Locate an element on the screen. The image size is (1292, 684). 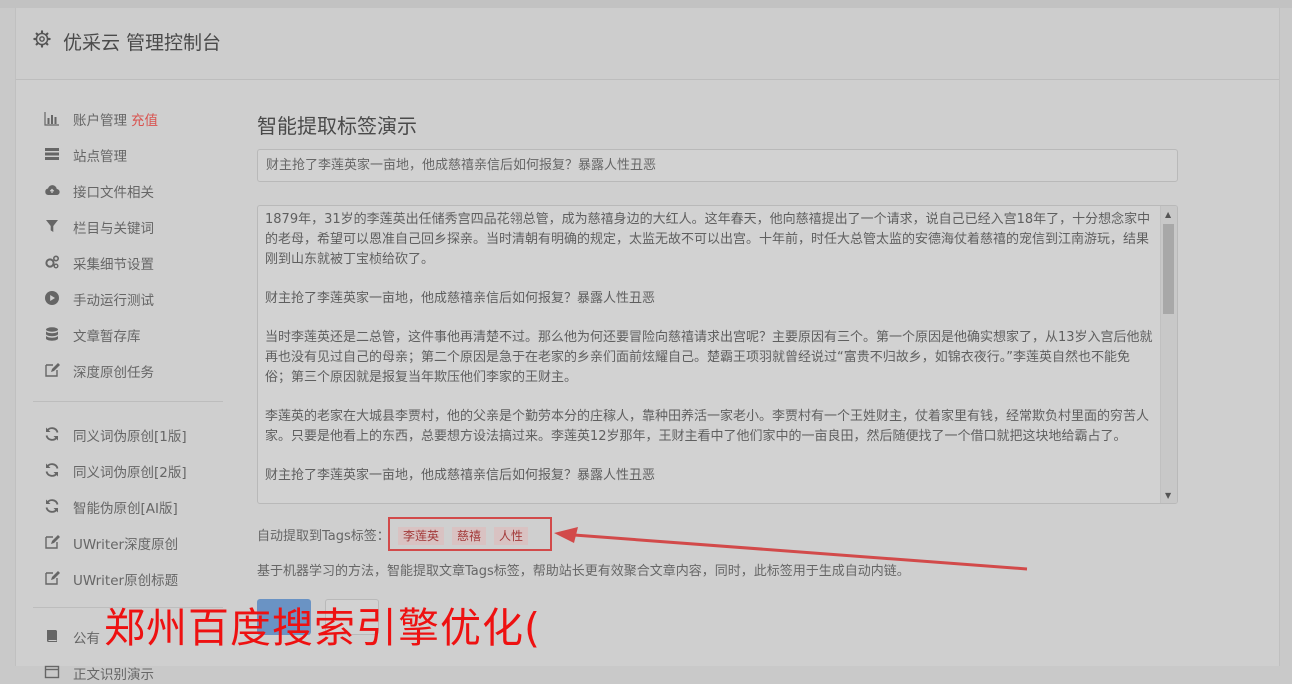
bar-chart-icon is located at coordinates (51, 119).